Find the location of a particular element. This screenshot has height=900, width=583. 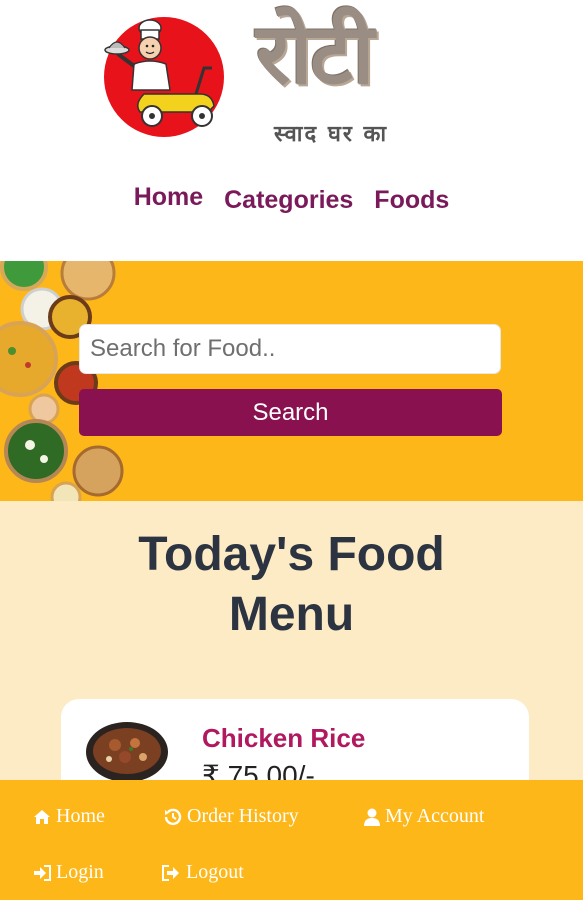

bottom-nav-order-history: Order History is located at coordinates (231, 816).